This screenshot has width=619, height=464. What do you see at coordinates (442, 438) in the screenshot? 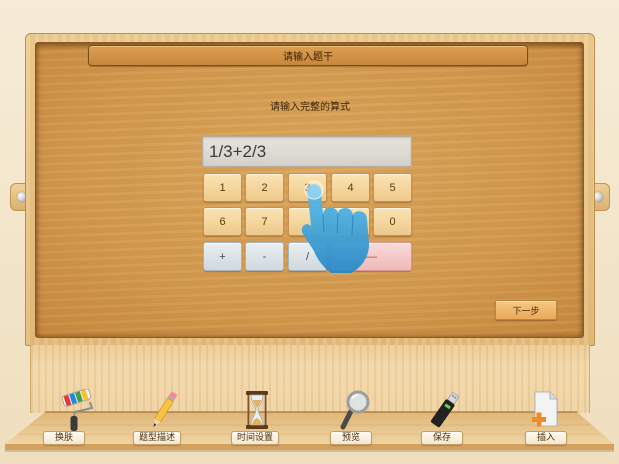
I see `toolbar-label: 保存` at bounding box center [442, 438].